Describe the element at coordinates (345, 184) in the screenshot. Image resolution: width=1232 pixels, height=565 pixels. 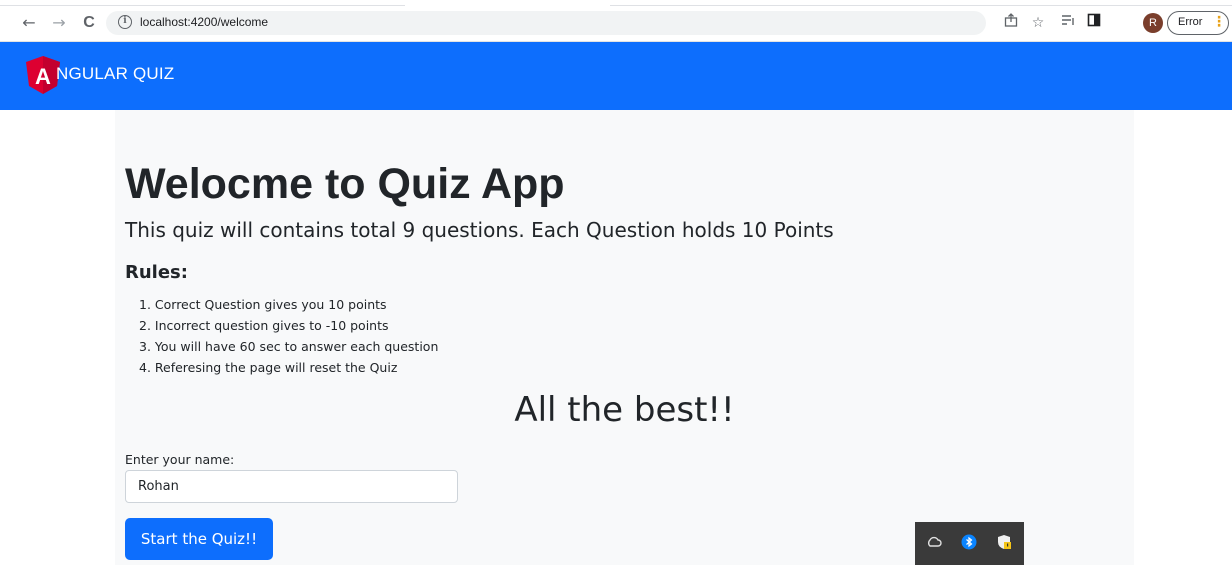
I see `page-title: Welocme to Quiz App` at that location.